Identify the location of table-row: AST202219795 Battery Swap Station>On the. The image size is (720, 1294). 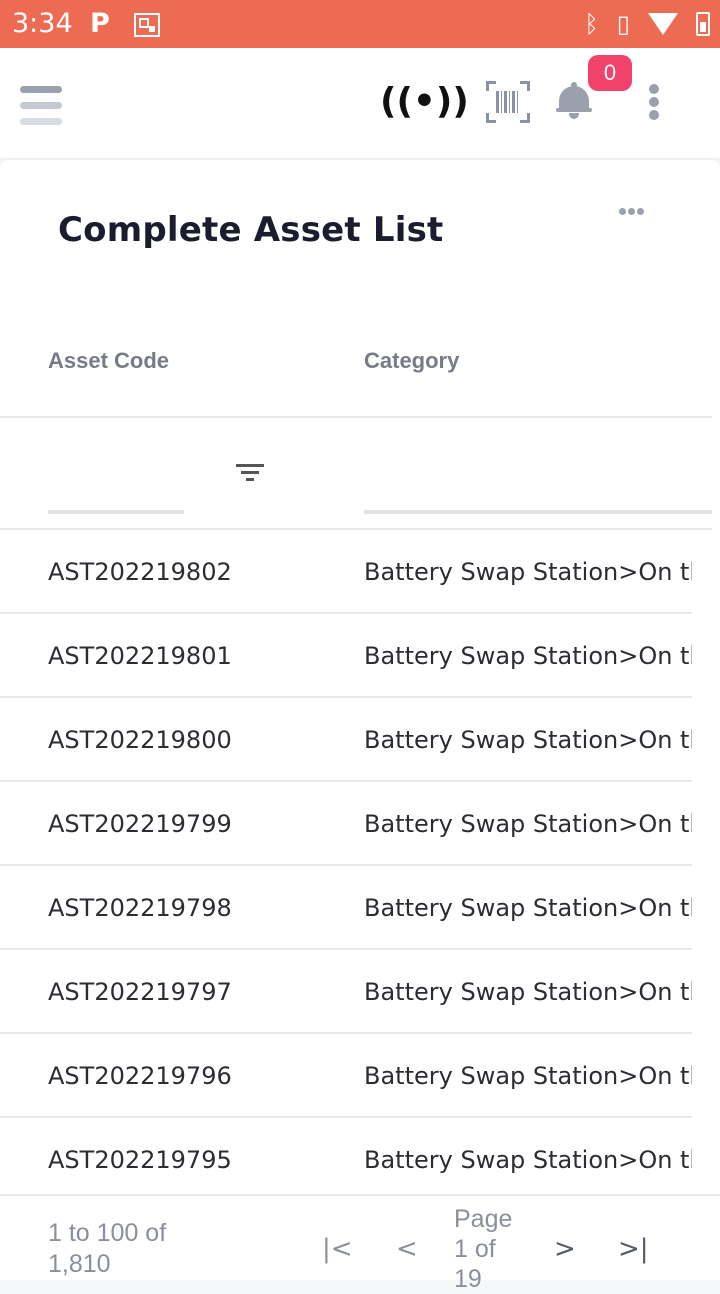
(346, 1160).